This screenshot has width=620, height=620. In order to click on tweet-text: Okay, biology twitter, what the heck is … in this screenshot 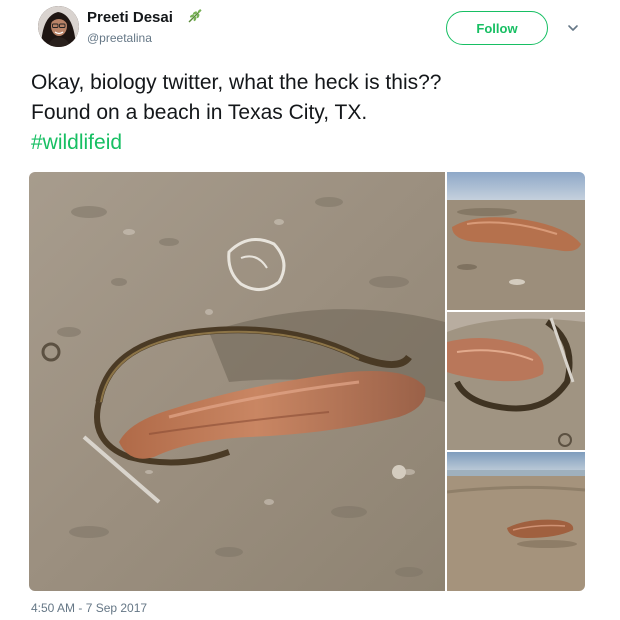, I will do `click(311, 113)`.